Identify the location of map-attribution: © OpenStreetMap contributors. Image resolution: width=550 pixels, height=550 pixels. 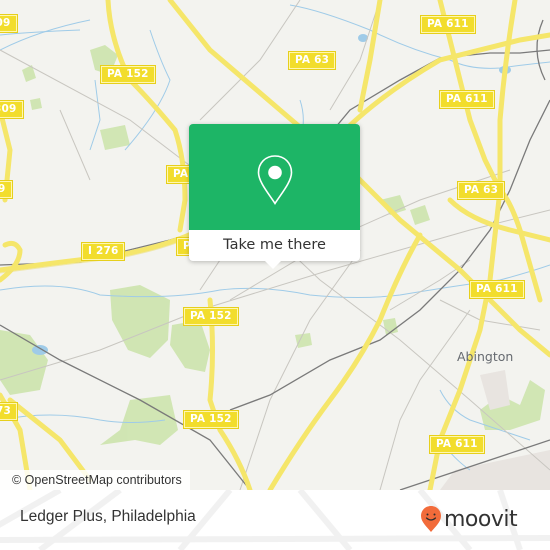
(95, 480).